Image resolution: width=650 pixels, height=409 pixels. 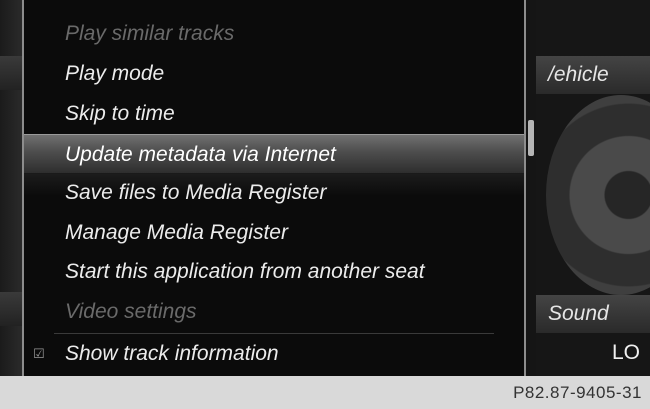 I want to click on vehicle-tab: /ehicle, so click(x=593, y=75).